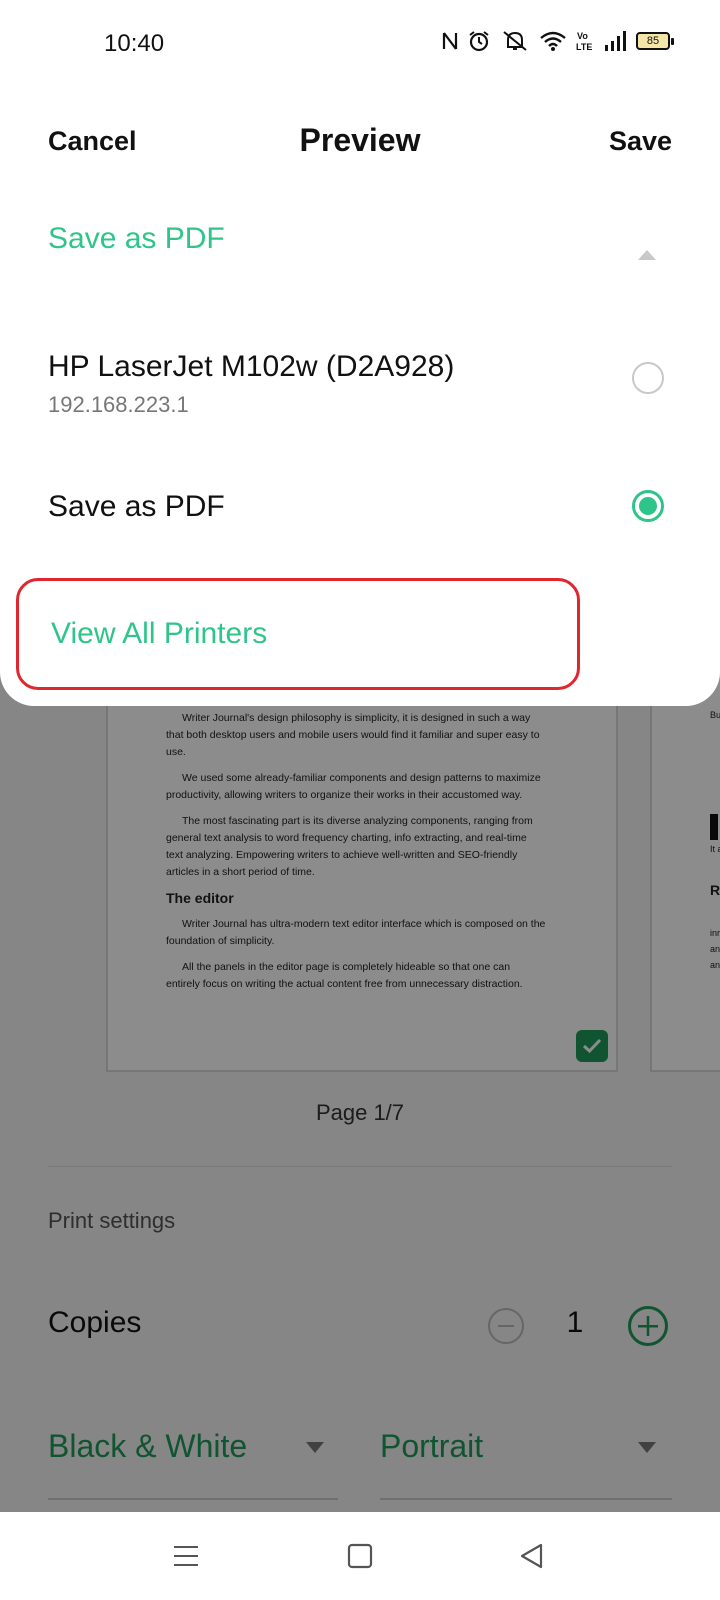 The height and width of the screenshot is (1600, 720). I want to click on menu-button, so click(186, 1556).